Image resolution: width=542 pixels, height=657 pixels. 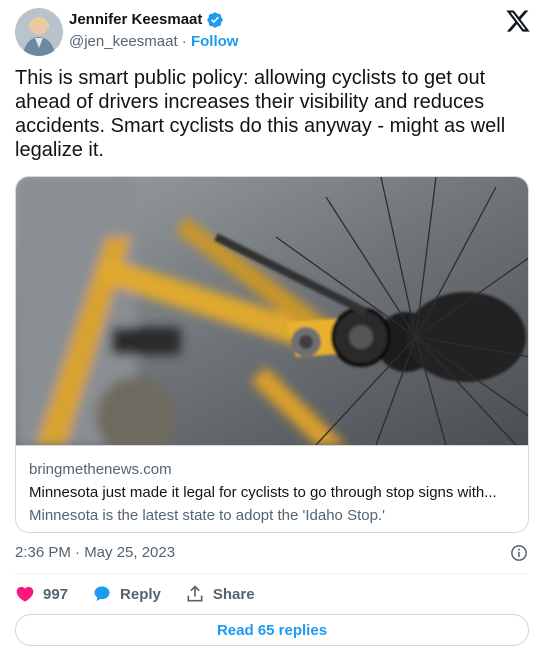 I want to click on action-bar: 997 Reply Share, so click(x=147, y=594).